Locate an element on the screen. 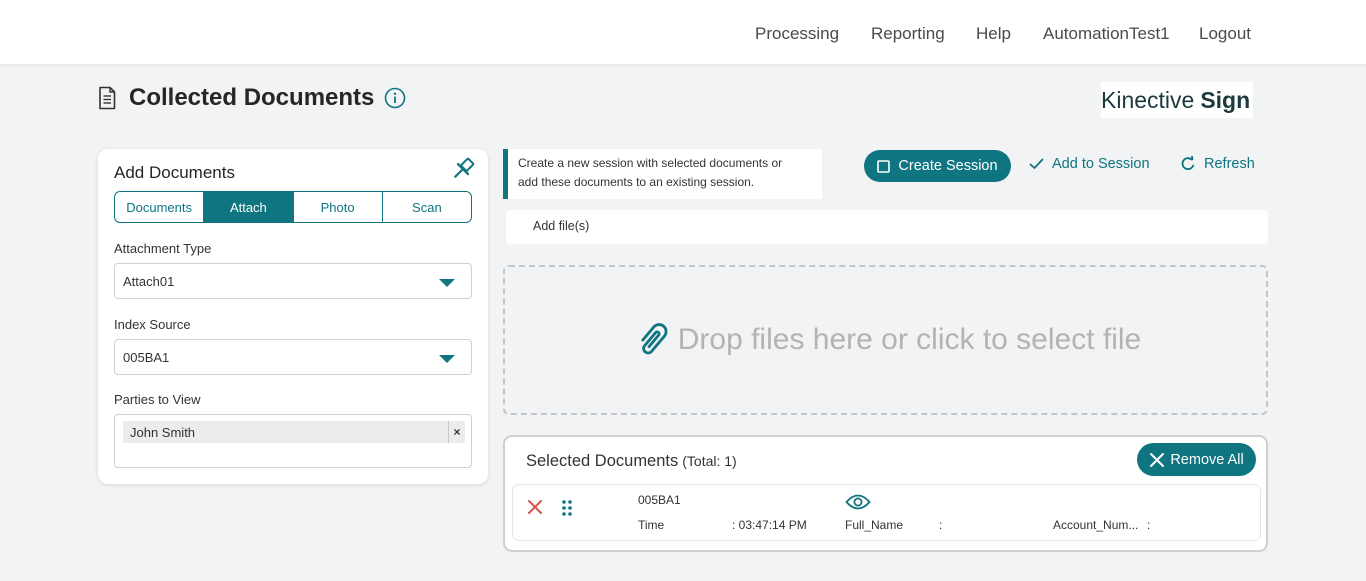 The image size is (1366, 581). party-chip: John Smith × is located at coordinates (294, 432).